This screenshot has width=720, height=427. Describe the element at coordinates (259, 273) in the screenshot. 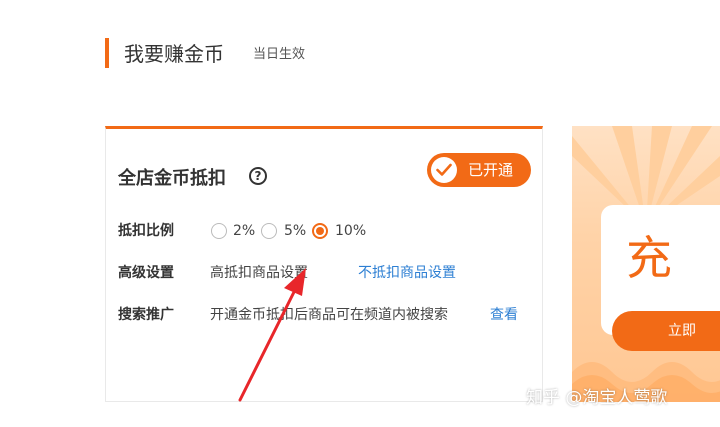

I see `high-deduction-settings-link: 高抵扣商品设置` at that location.